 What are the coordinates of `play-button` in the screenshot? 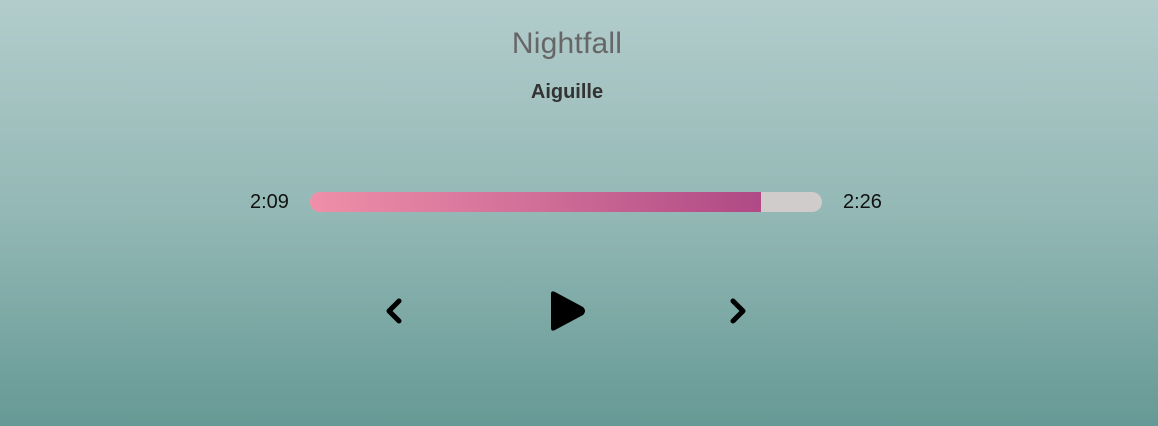 It's located at (567, 311).